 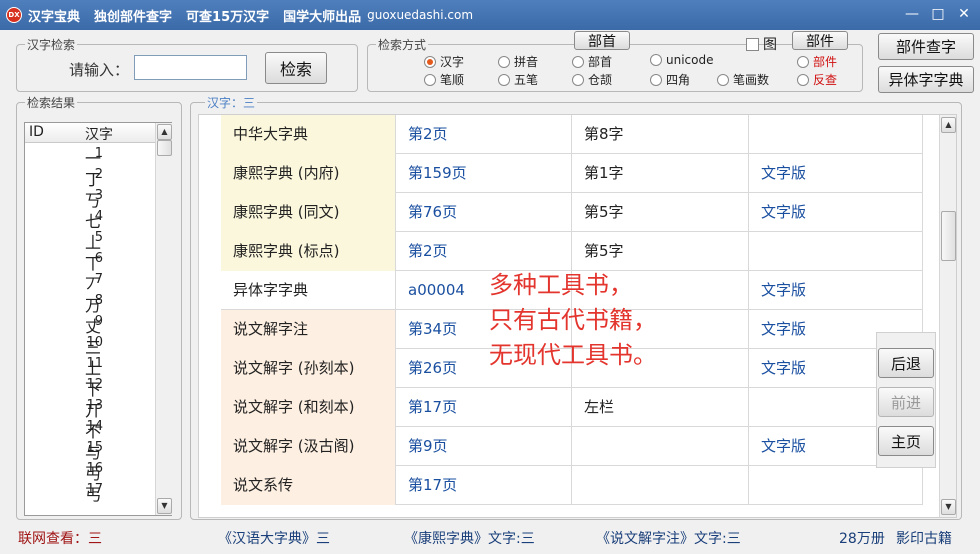 What do you see at coordinates (948, 125) in the screenshot?
I see `table-scroll-up-icon: ▲` at bounding box center [948, 125].